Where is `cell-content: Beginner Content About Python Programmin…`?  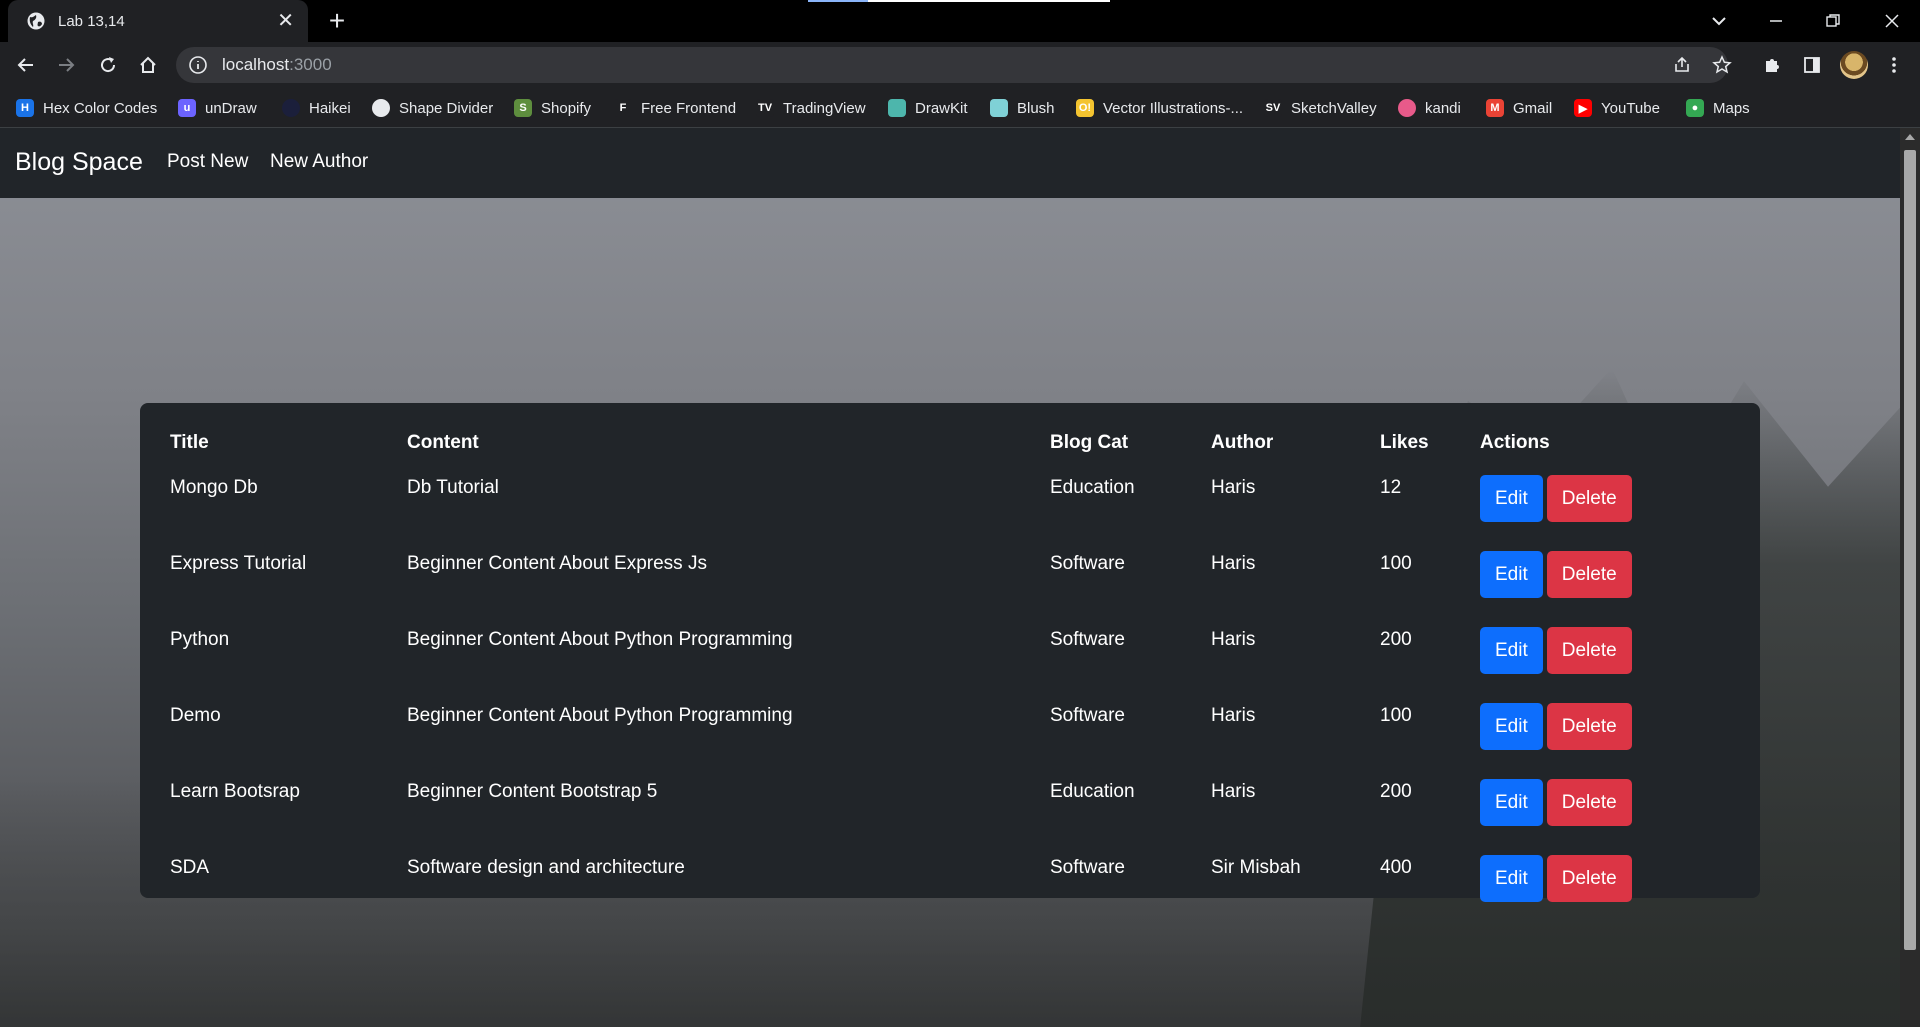 cell-content: Beginner Content About Python Programmin… is located at coordinates (600, 639).